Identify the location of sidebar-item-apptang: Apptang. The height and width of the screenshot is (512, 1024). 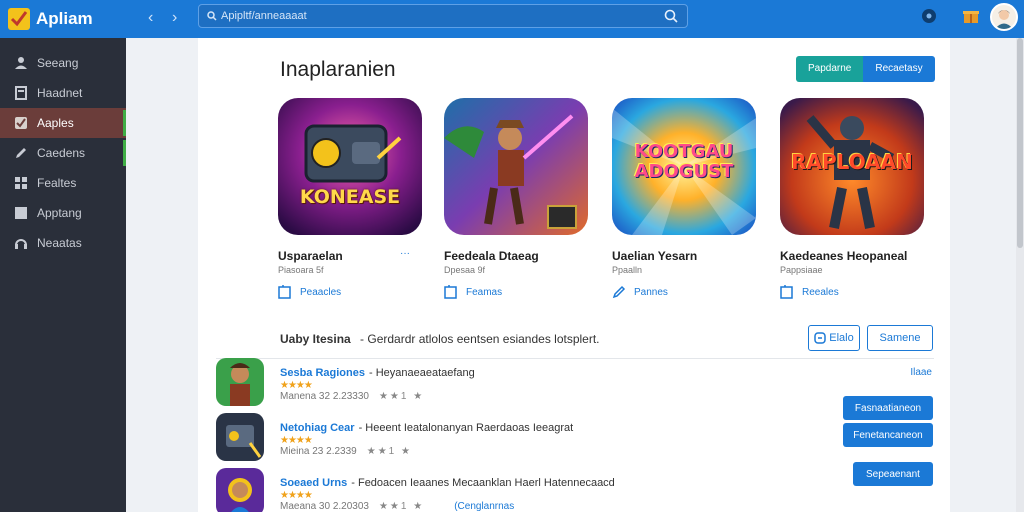
(63, 213).